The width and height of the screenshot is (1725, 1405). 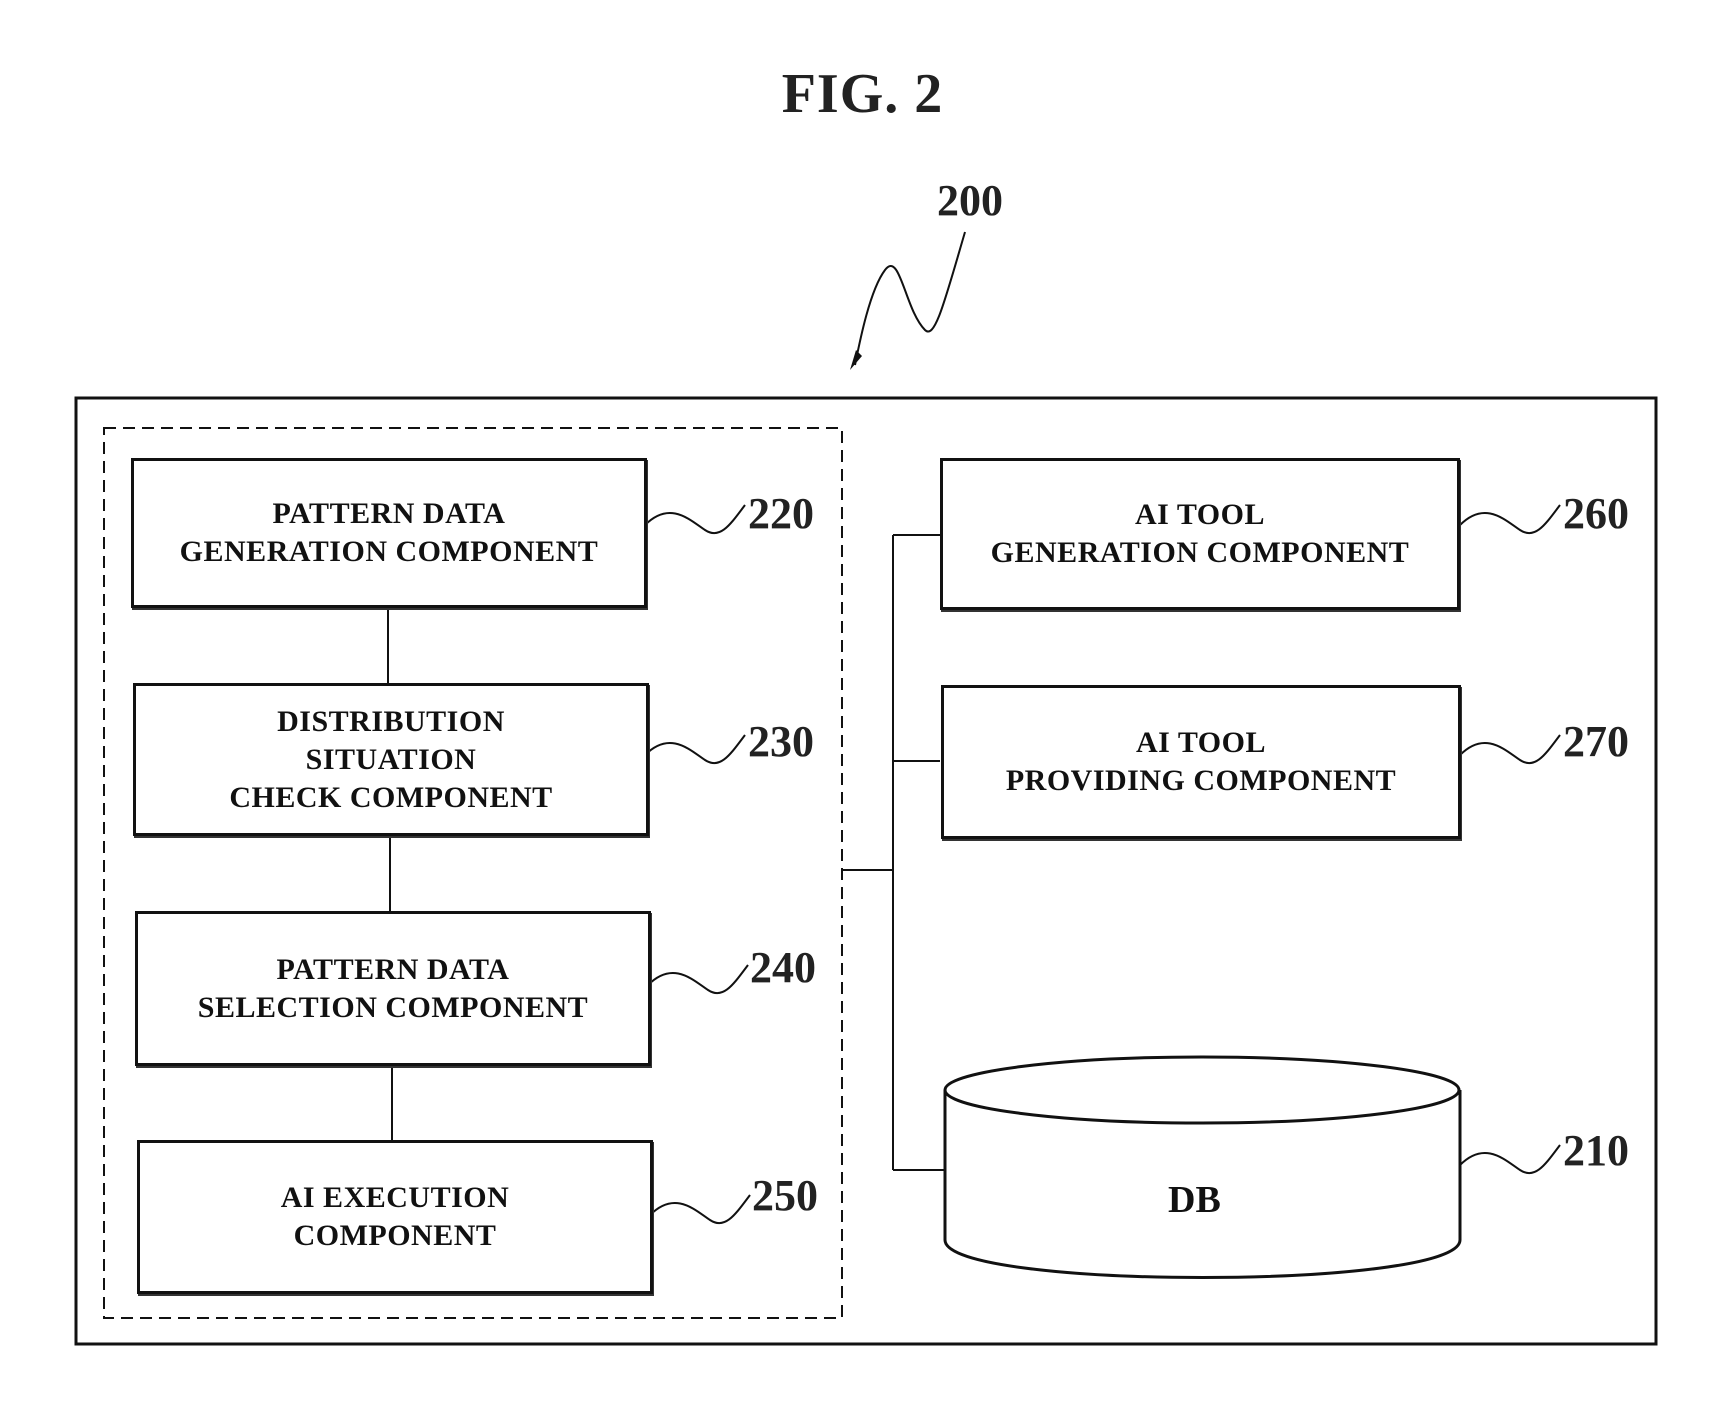 I want to click on ref-210: 210, so click(x=1596, y=1150).